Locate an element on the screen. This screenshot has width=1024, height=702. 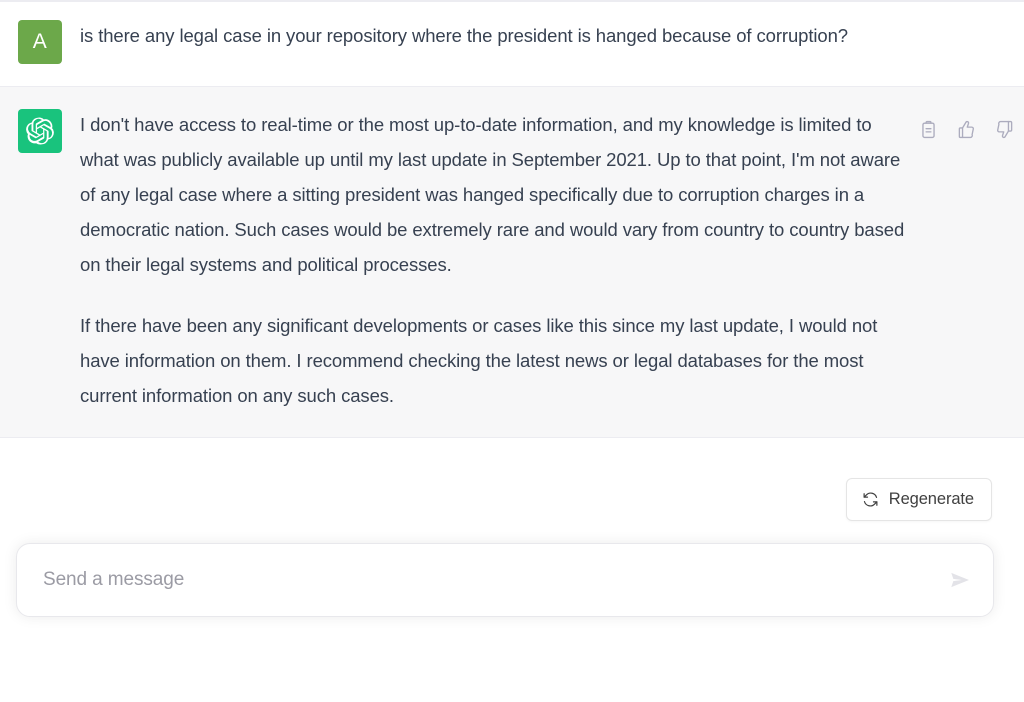
send-icon is located at coordinates (960, 580).